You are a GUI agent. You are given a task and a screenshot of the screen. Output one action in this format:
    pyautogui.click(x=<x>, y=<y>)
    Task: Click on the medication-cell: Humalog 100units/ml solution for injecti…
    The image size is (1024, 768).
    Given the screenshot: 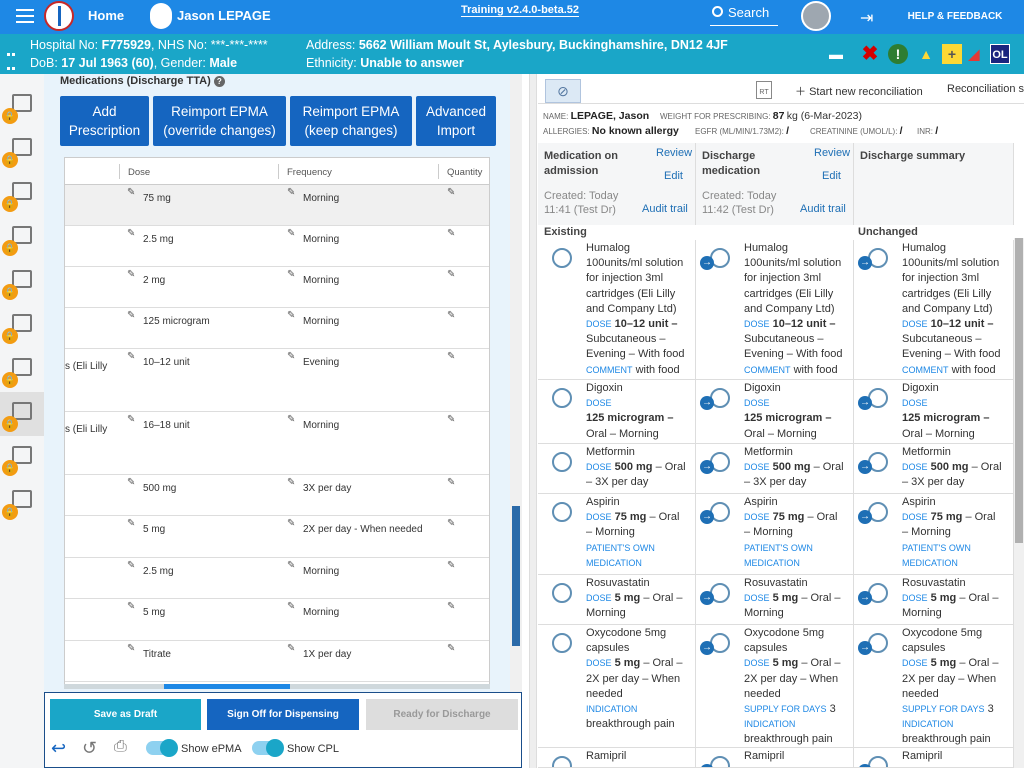 What is the action you would take?
    pyautogui.click(x=617, y=310)
    